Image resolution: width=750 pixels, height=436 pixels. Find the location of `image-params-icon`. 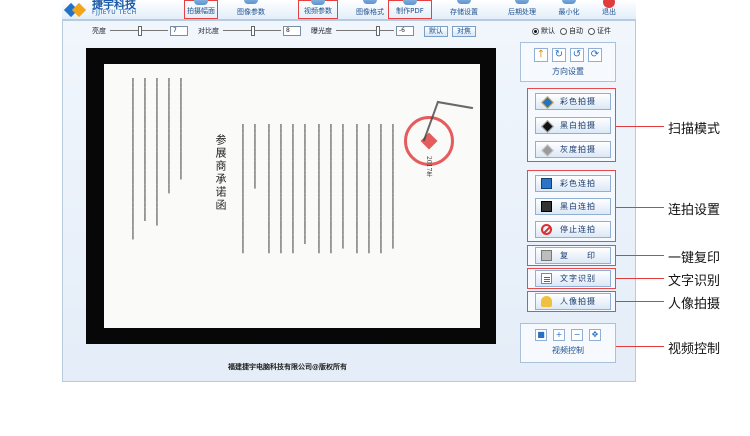

image-params-icon is located at coordinates (251, 2).